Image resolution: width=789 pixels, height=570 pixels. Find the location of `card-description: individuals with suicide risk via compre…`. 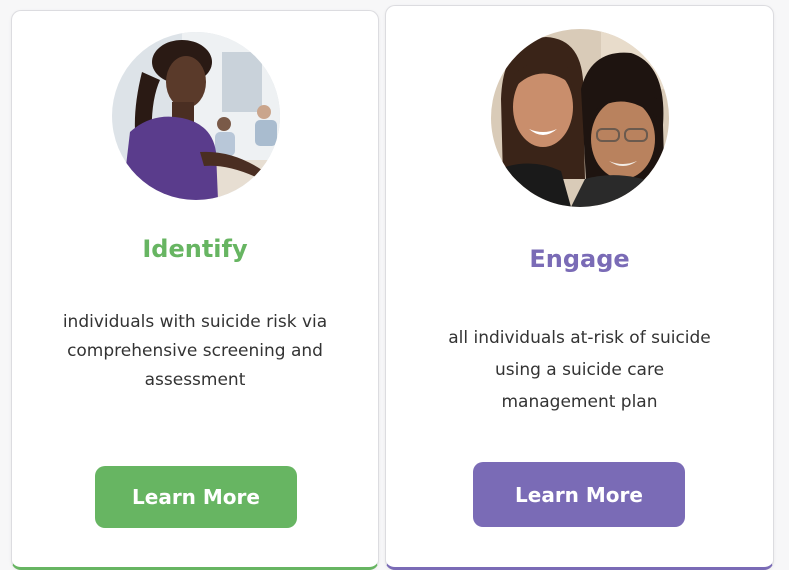

card-description: individuals with suicide risk via compre… is located at coordinates (195, 351).